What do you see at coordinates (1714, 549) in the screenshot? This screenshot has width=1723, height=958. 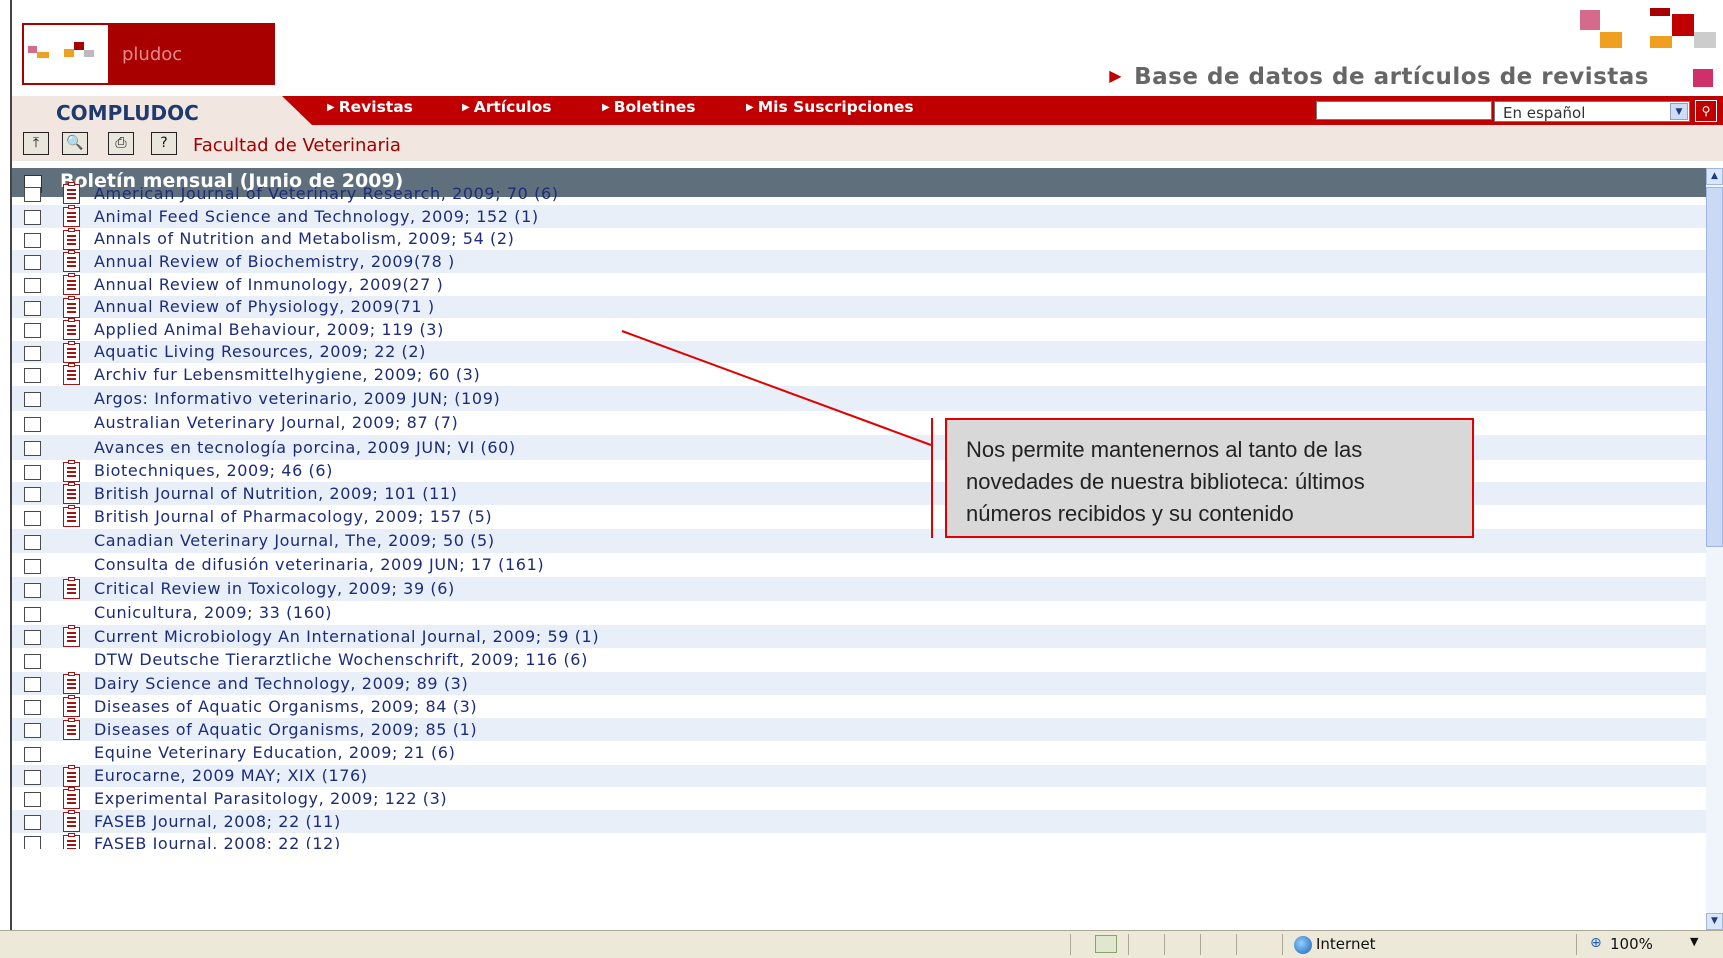 I see `vertical-scrollbar: ▲ ▼` at bounding box center [1714, 549].